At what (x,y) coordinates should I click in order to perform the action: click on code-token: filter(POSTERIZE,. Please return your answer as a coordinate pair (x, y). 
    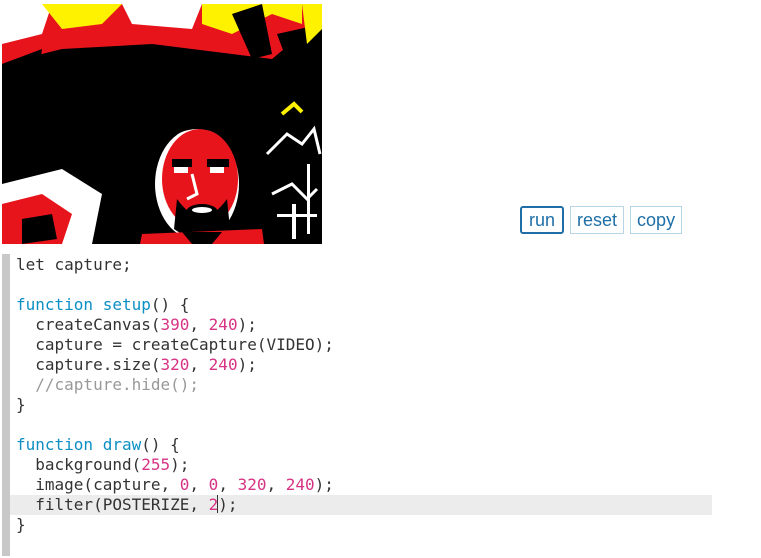
    Looking at the image, I should click on (112, 504).